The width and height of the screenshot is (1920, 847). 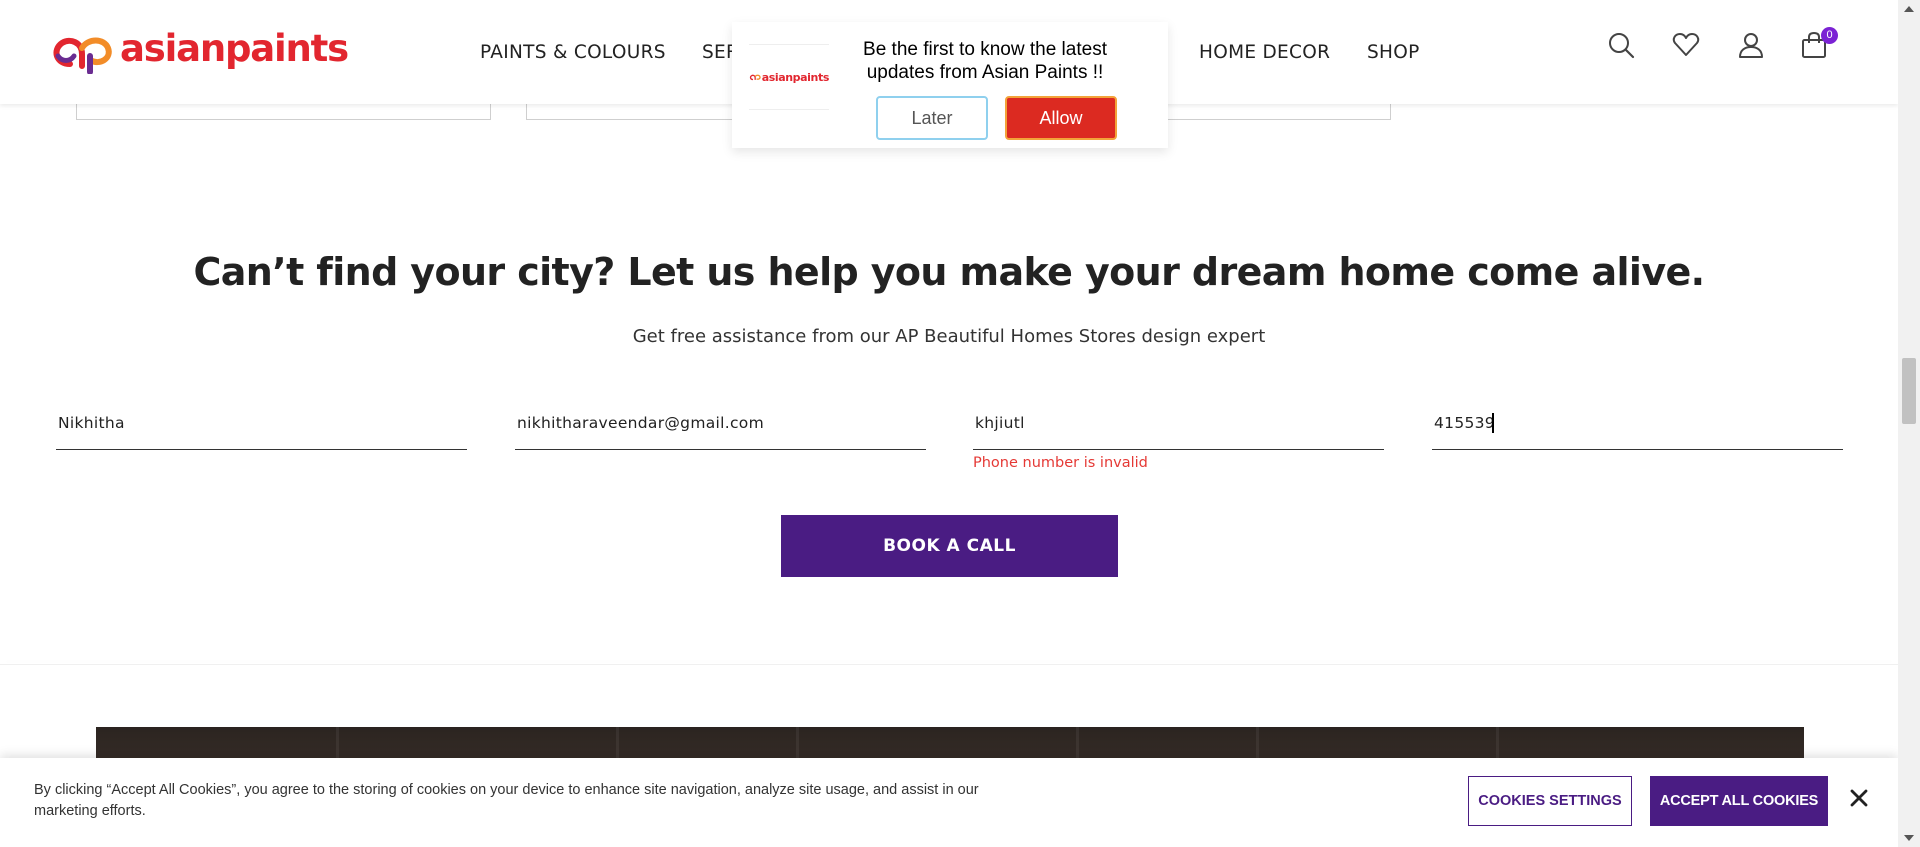 I want to click on email-input, so click(x=720, y=417).